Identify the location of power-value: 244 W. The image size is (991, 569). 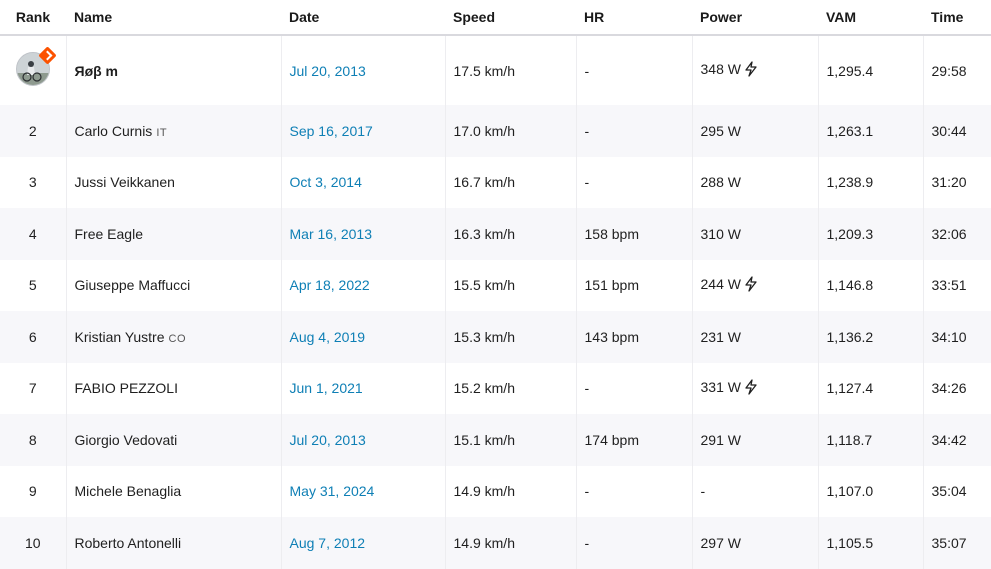
(720, 283).